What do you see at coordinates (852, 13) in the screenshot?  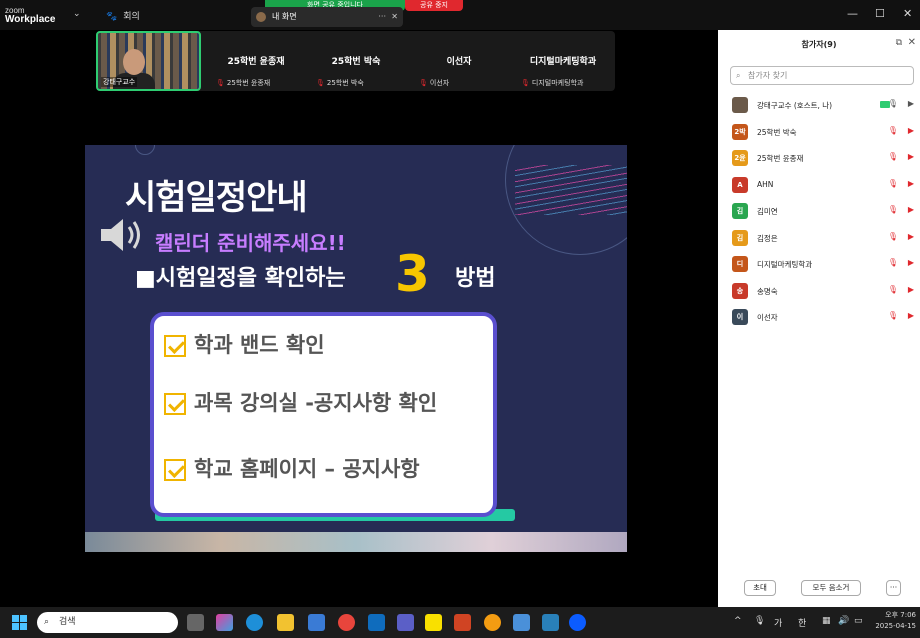 I see `minimize-icon: —` at bounding box center [852, 13].